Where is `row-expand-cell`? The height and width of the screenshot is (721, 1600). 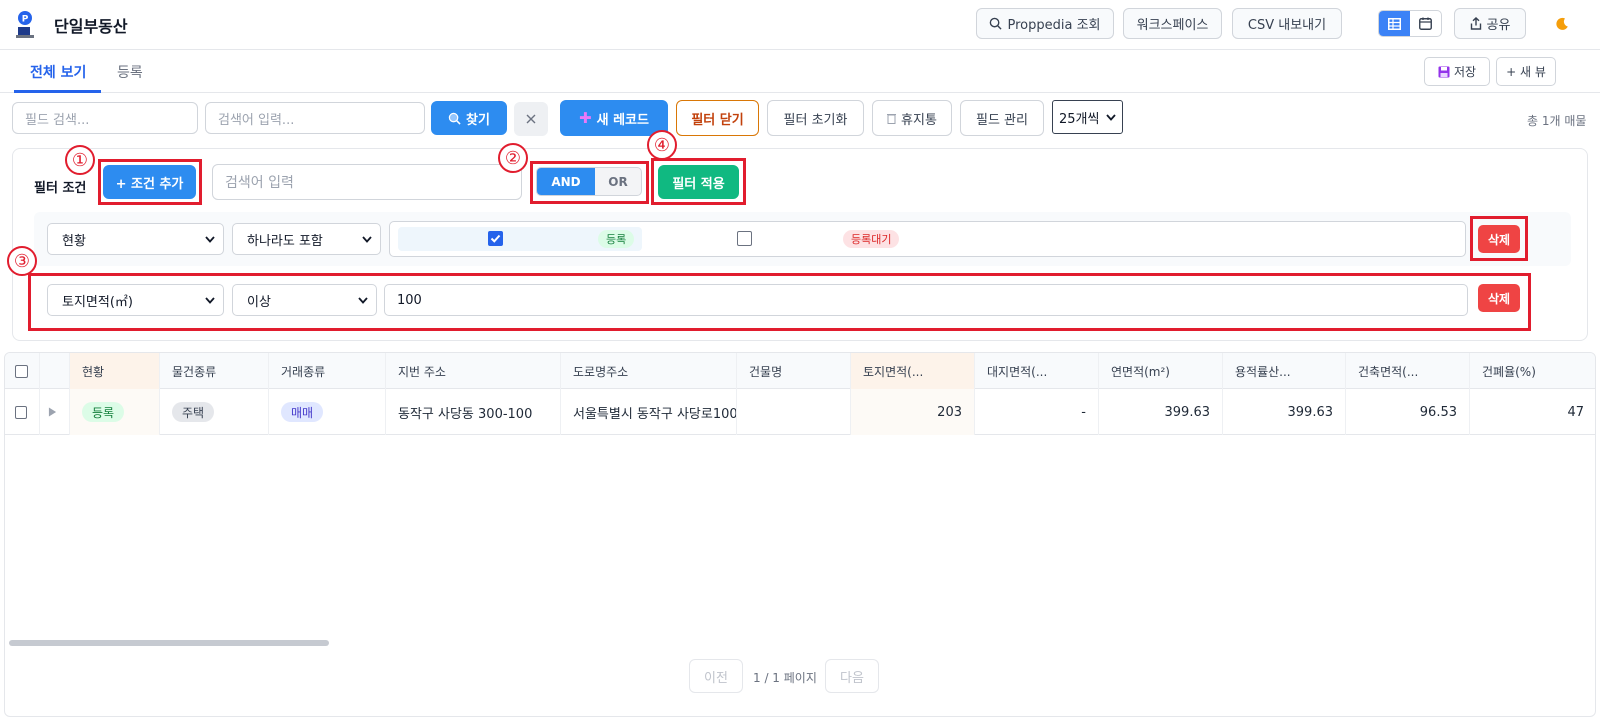 row-expand-cell is located at coordinates (55, 412).